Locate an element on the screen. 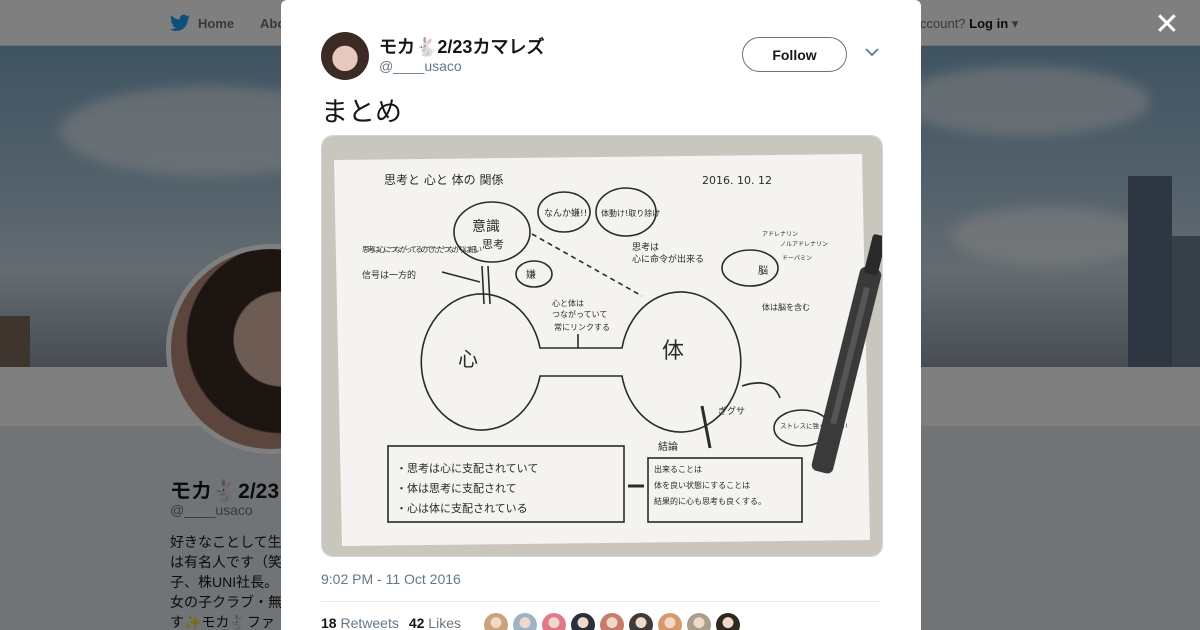 The image size is (1200, 630). tweet-stats: 18 Retweets 42 Likes is located at coordinates (391, 622).